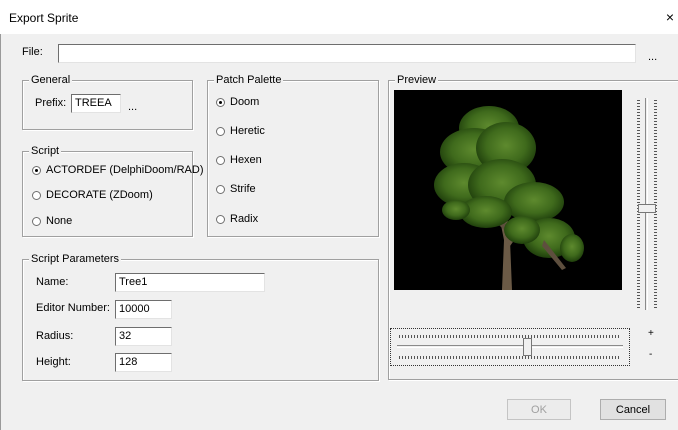 The image size is (678, 430). What do you see at coordinates (52, 282) in the screenshot?
I see `name-label: Name:` at bounding box center [52, 282].